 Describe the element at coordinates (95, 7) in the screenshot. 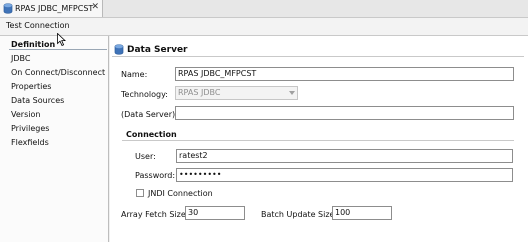

I see `close-icon: ✕` at that location.